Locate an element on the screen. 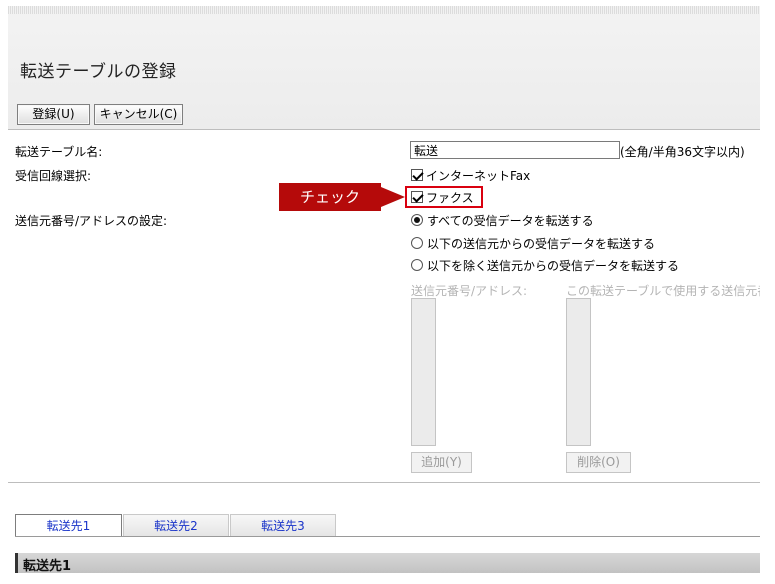 Image resolution: width=775 pixels, height=584 pixels. table-listbox is located at coordinates (578, 372).